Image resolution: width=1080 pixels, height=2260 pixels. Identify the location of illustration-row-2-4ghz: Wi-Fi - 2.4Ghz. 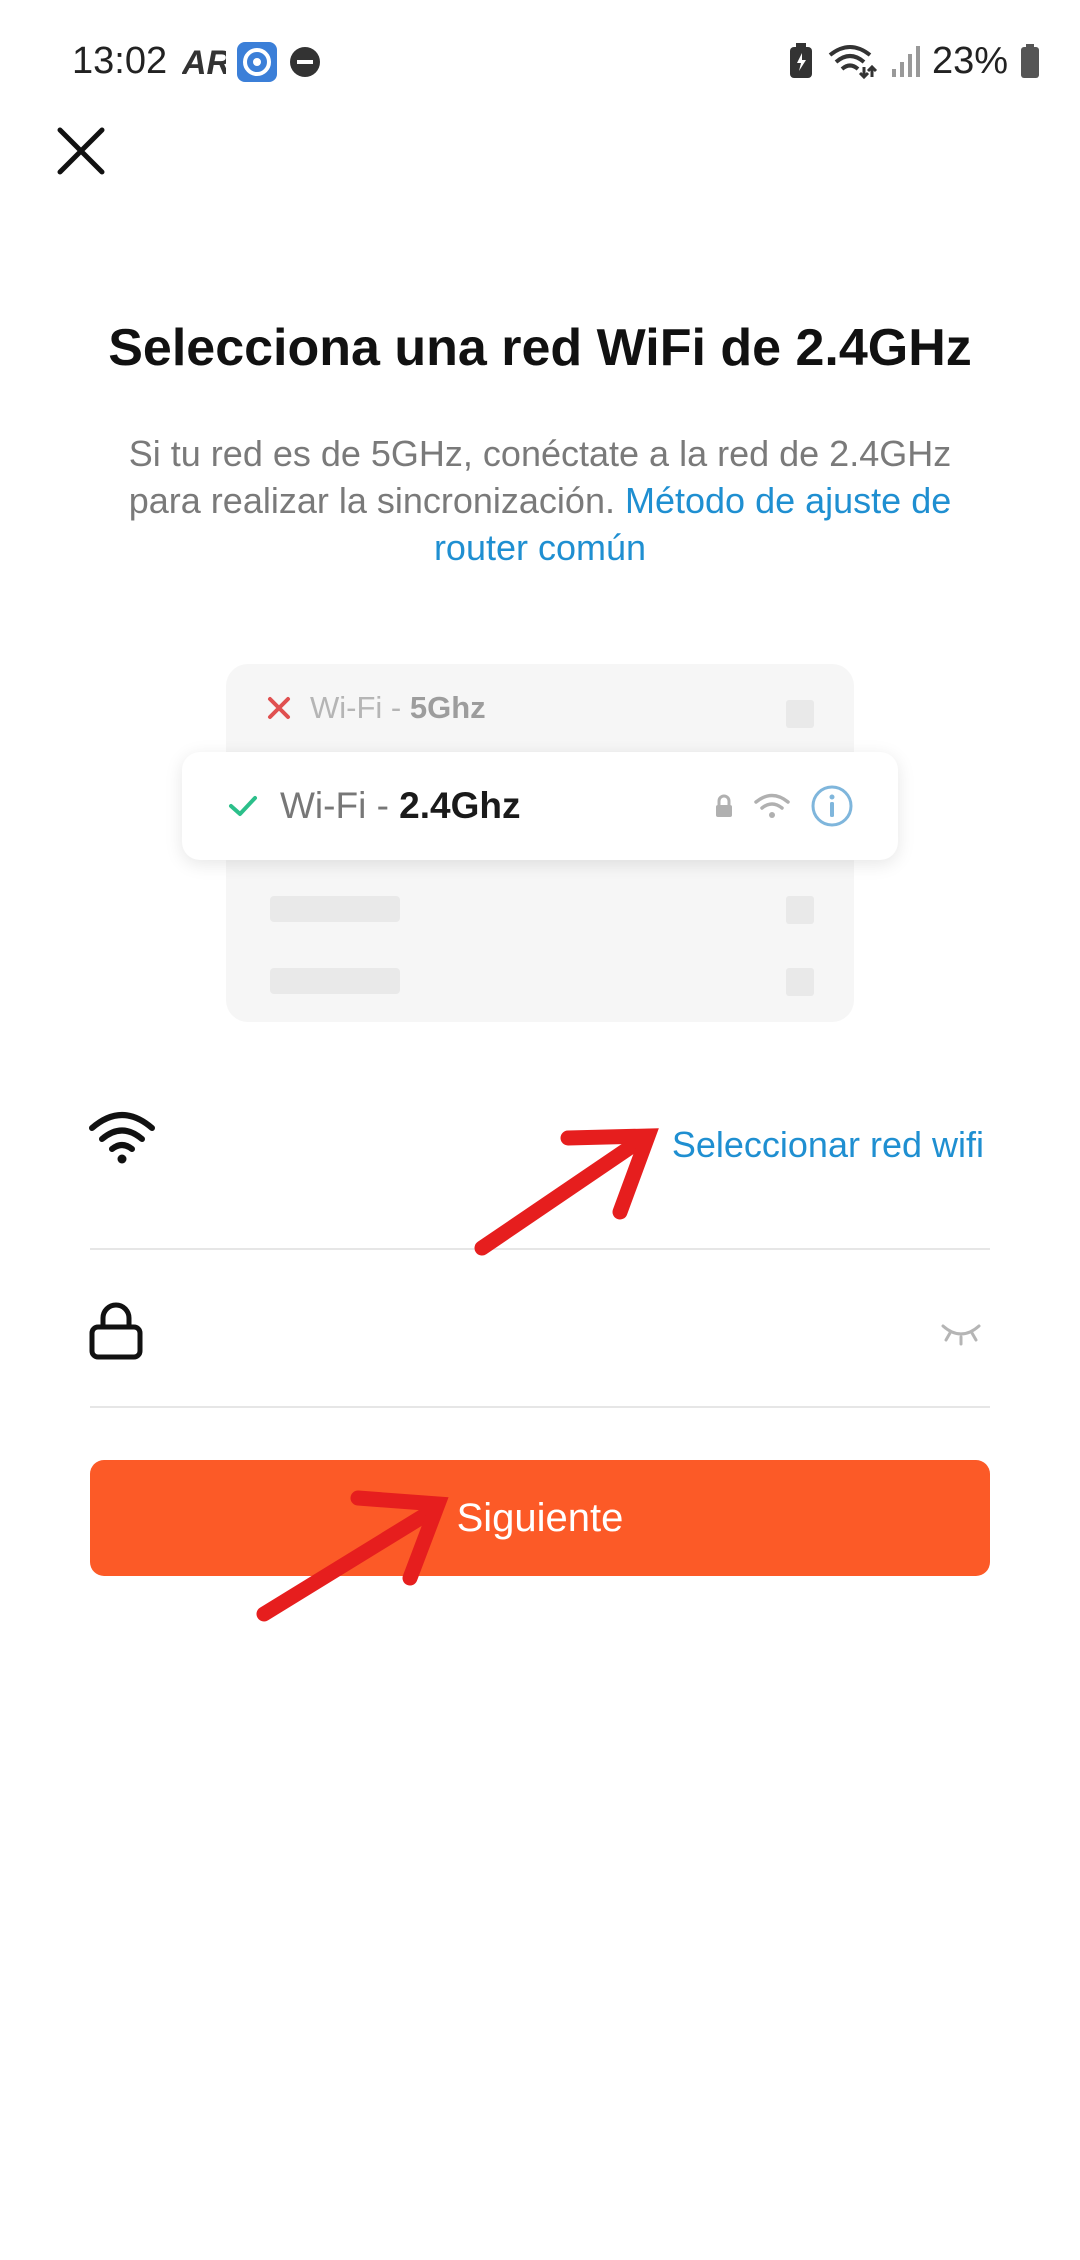
(540, 806).